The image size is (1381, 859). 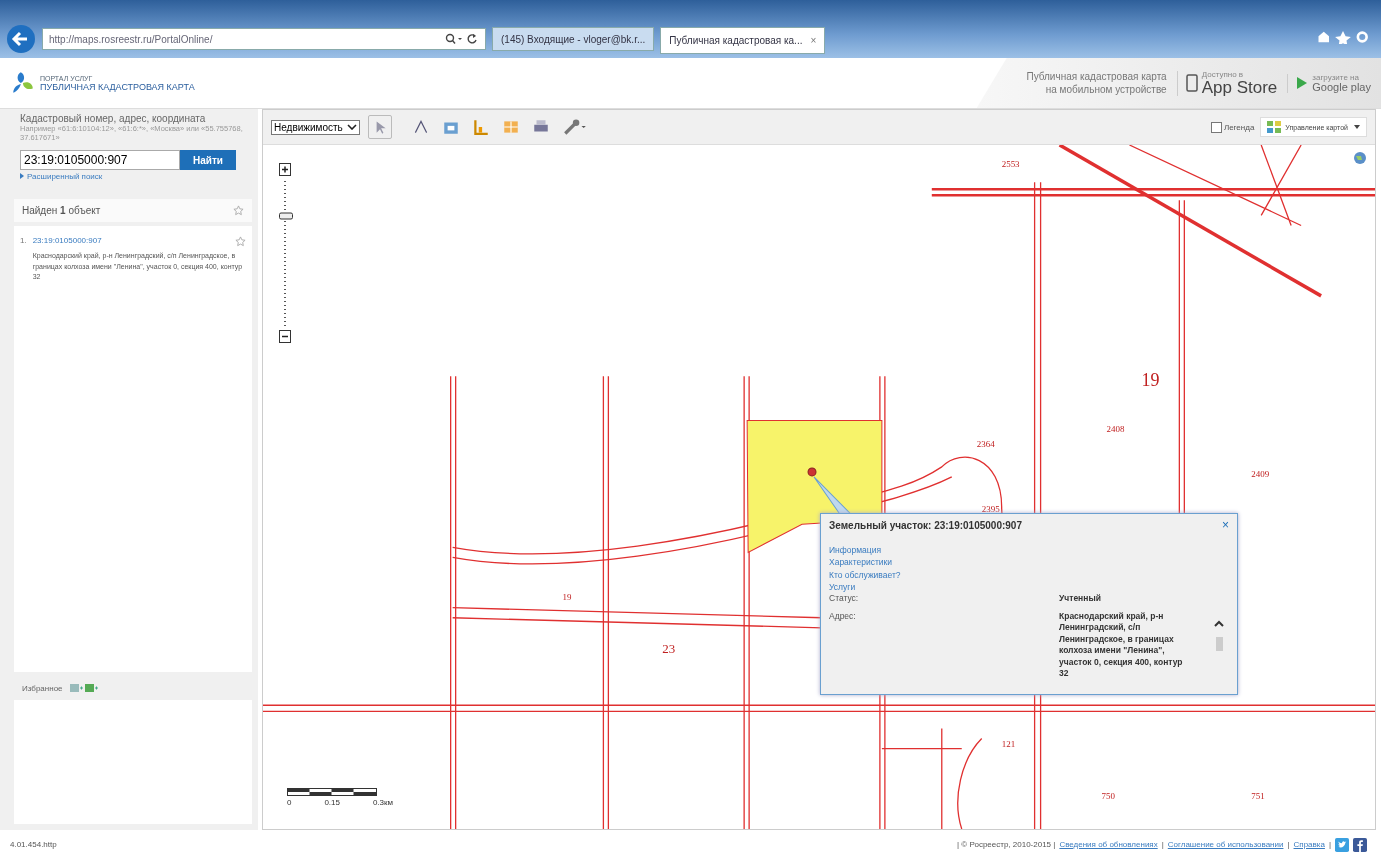 I want to click on version-text: 4.01.454.http, so click(x=33, y=844).